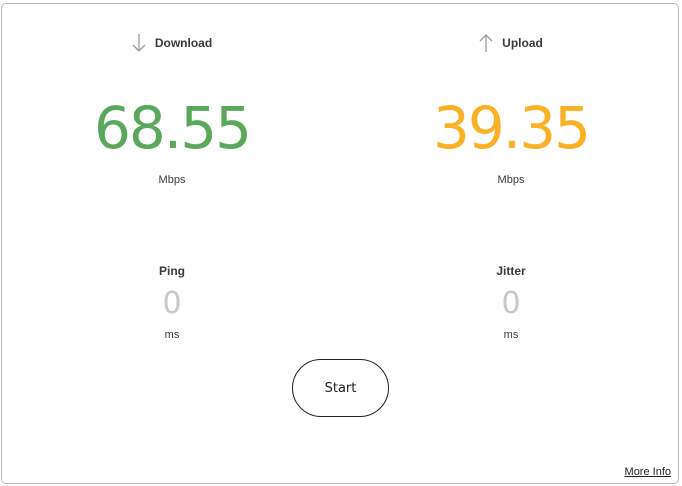 The width and height of the screenshot is (682, 486). Describe the element at coordinates (522, 43) in the screenshot. I see `upload-label: Upload` at that location.